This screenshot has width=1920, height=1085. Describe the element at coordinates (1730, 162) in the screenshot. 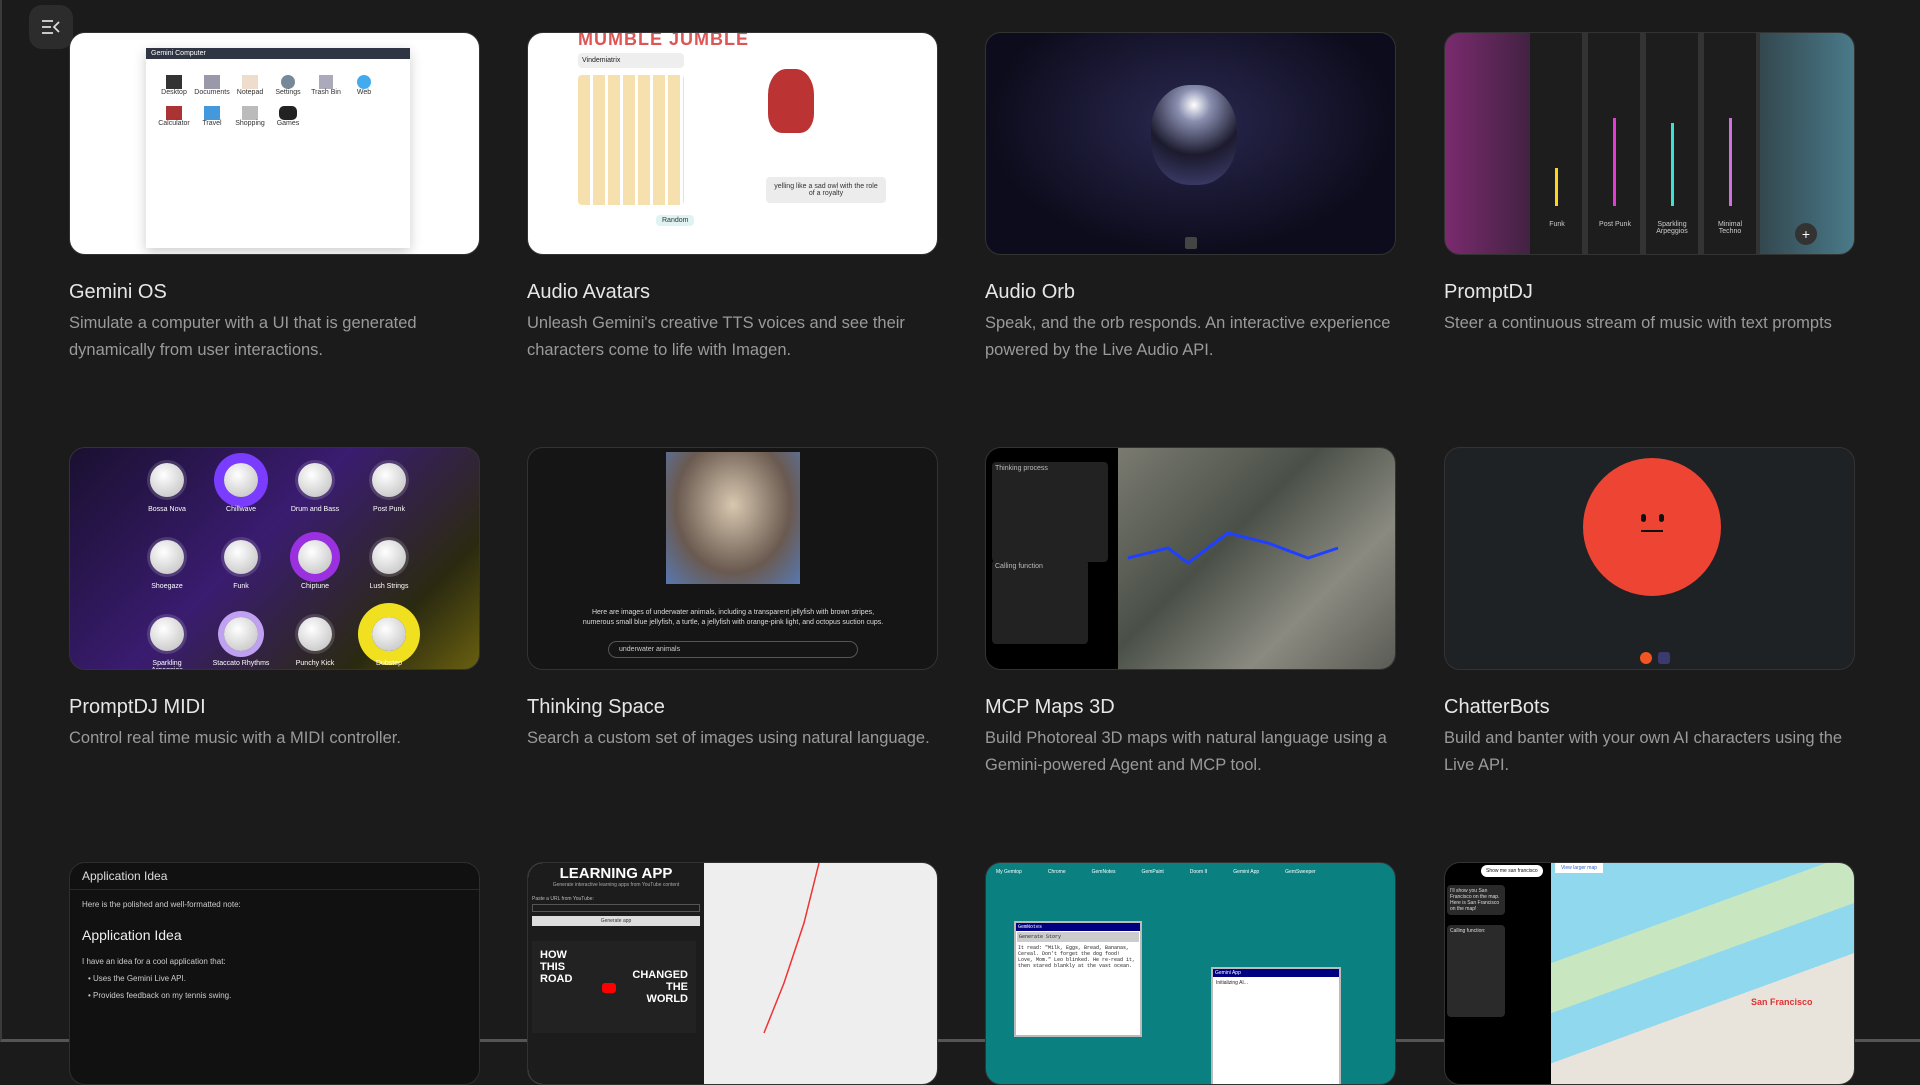

I see `slider-minimal` at that location.